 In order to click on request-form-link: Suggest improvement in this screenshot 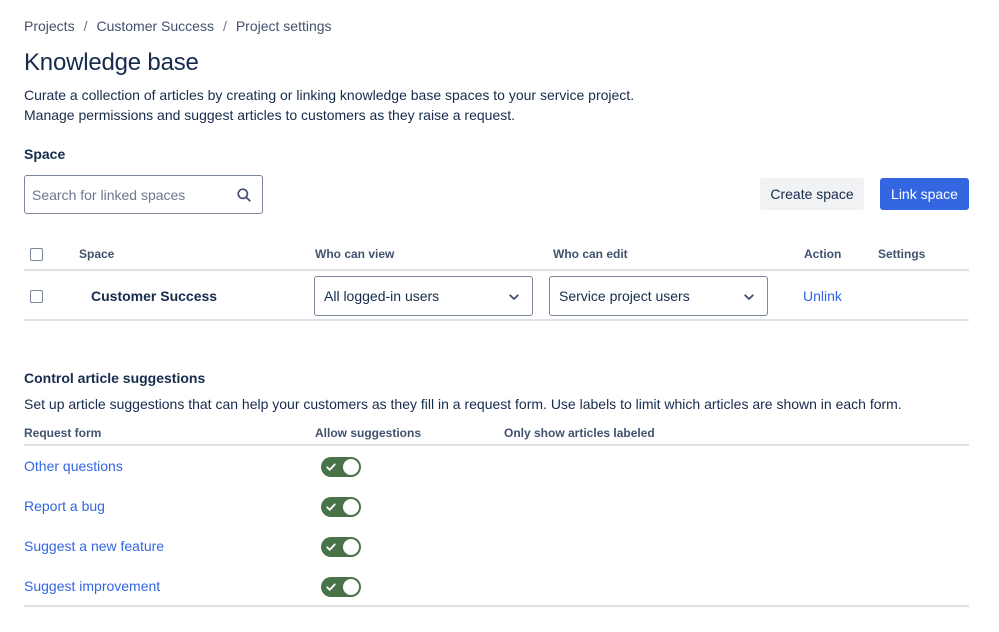, I will do `click(92, 586)`.